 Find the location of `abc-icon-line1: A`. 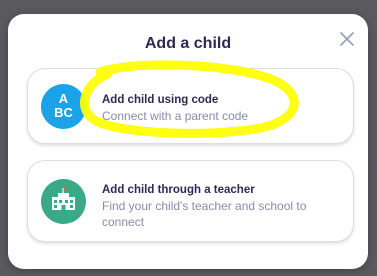

abc-icon-line1: A is located at coordinates (63, 98).